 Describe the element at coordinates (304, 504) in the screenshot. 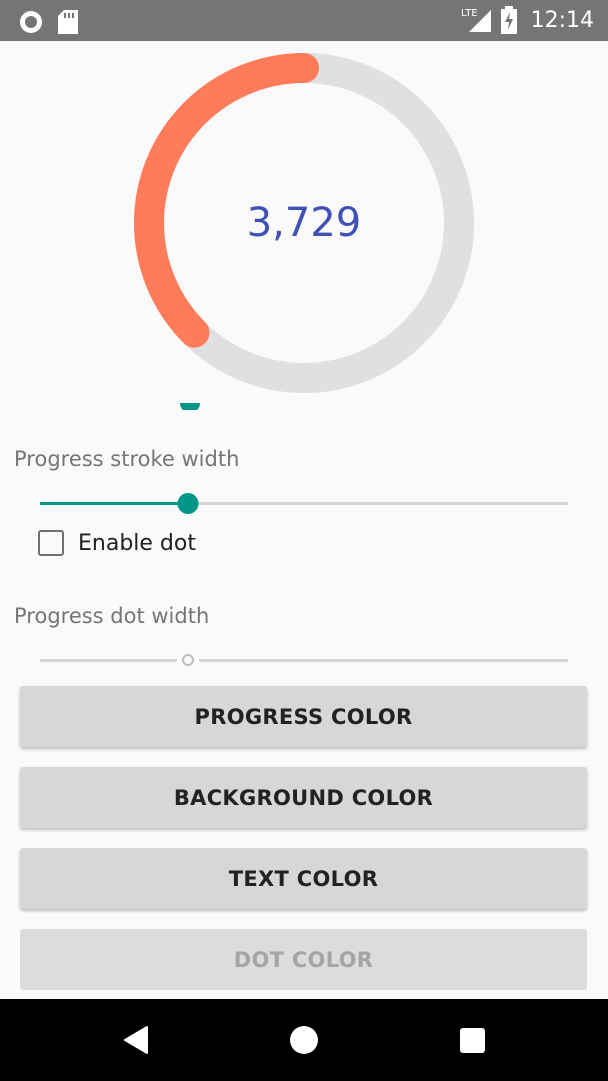

I see `stroke-width-slider` at that location.